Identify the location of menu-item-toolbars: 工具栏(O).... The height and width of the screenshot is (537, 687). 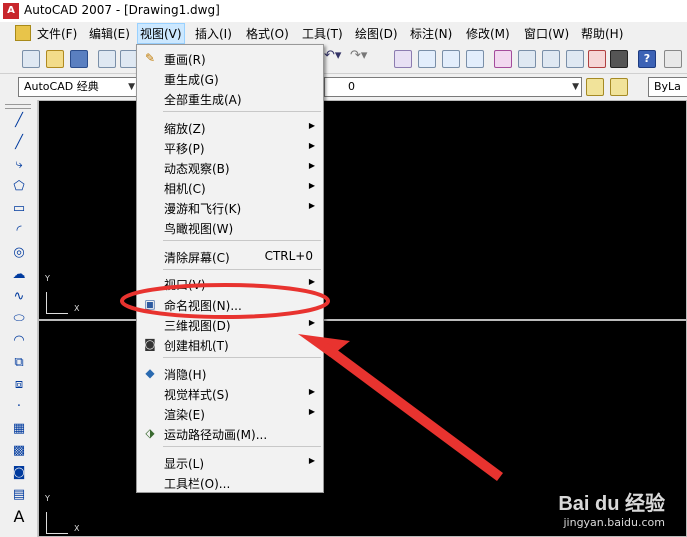
(230, 482).